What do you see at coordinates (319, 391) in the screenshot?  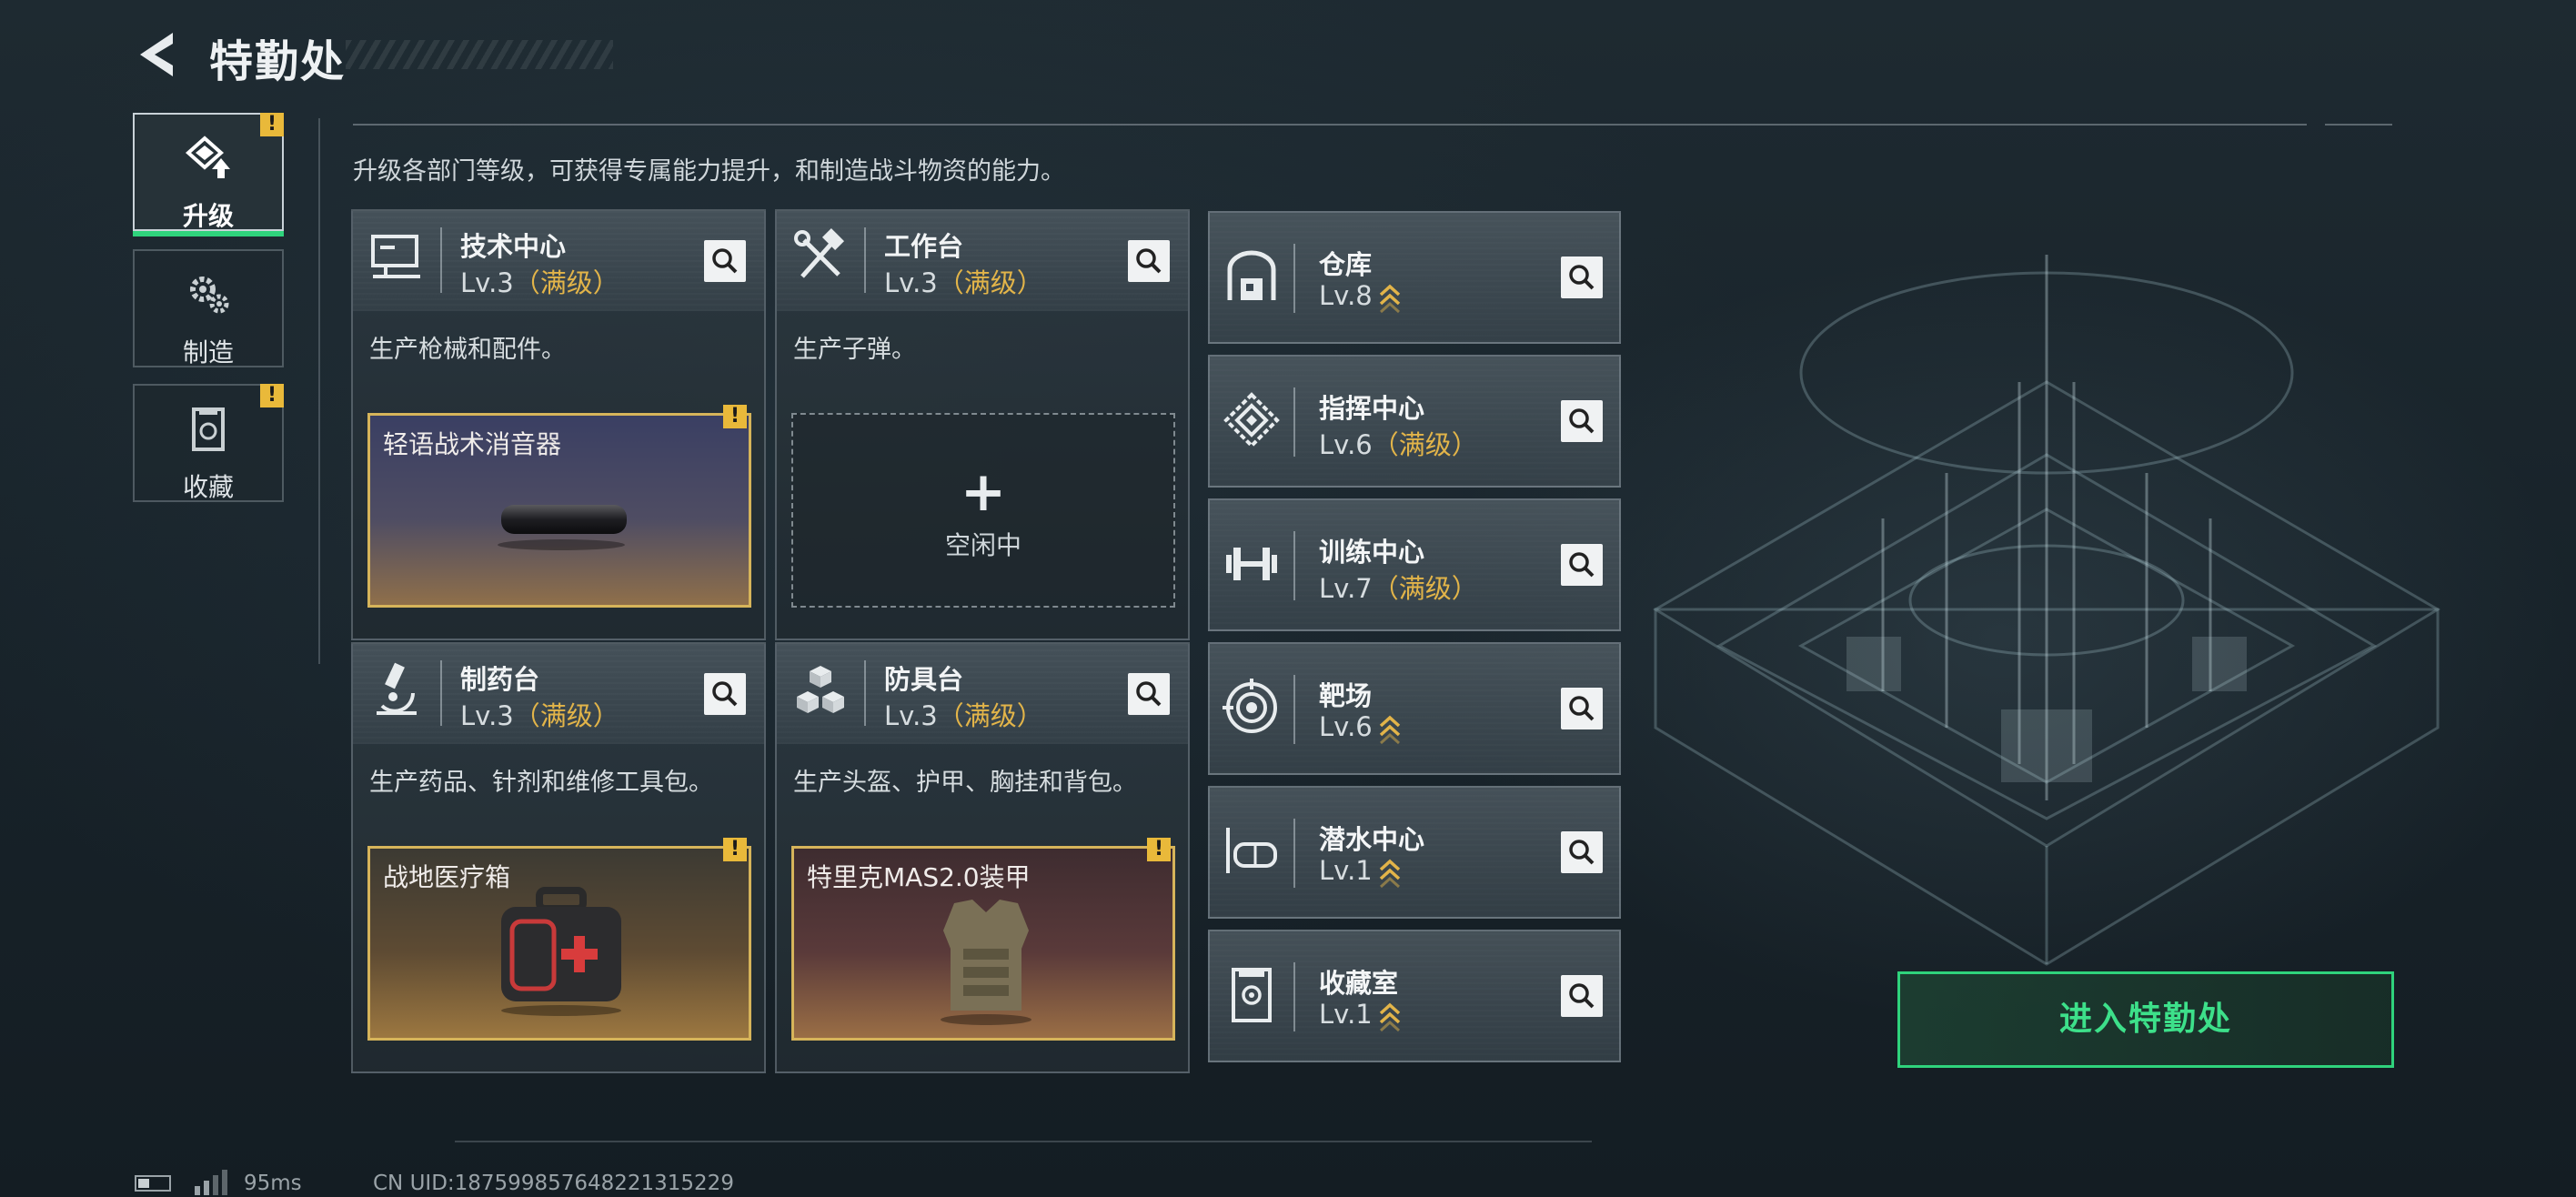 I see `left-divider` at bounding box center [319, 391].